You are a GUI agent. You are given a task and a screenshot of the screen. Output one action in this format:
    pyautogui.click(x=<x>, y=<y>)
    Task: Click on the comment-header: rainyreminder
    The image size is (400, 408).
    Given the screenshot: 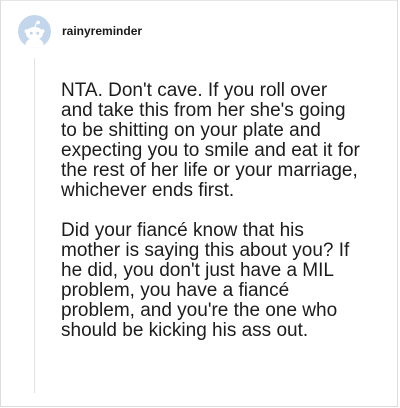 What is the action you would take?
    pyautogui.click(x=80, y=31)
    